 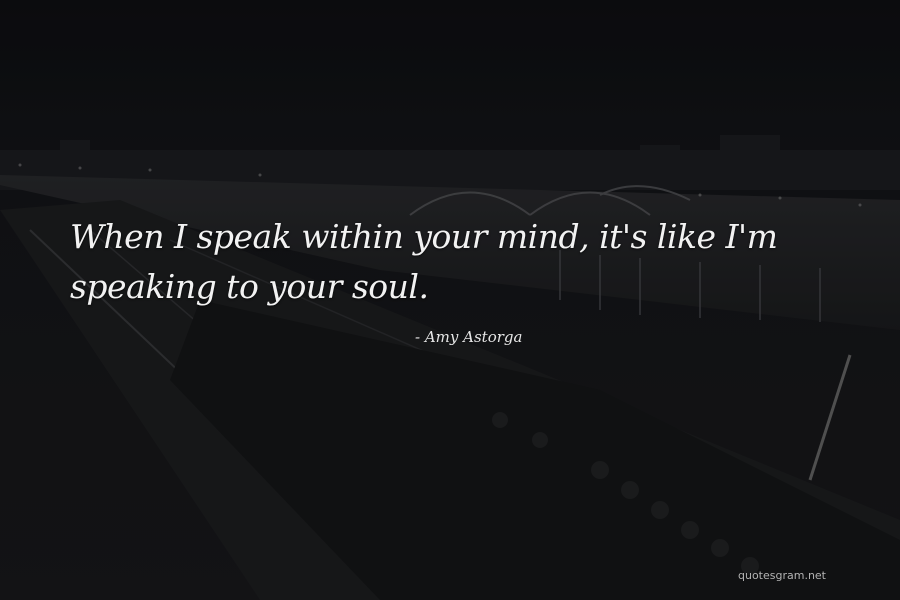 What do you see at coordinates (469, 337) in the screenshot?
I see `quote-author: - Amy Astorga` at bounding box center [469, 337].